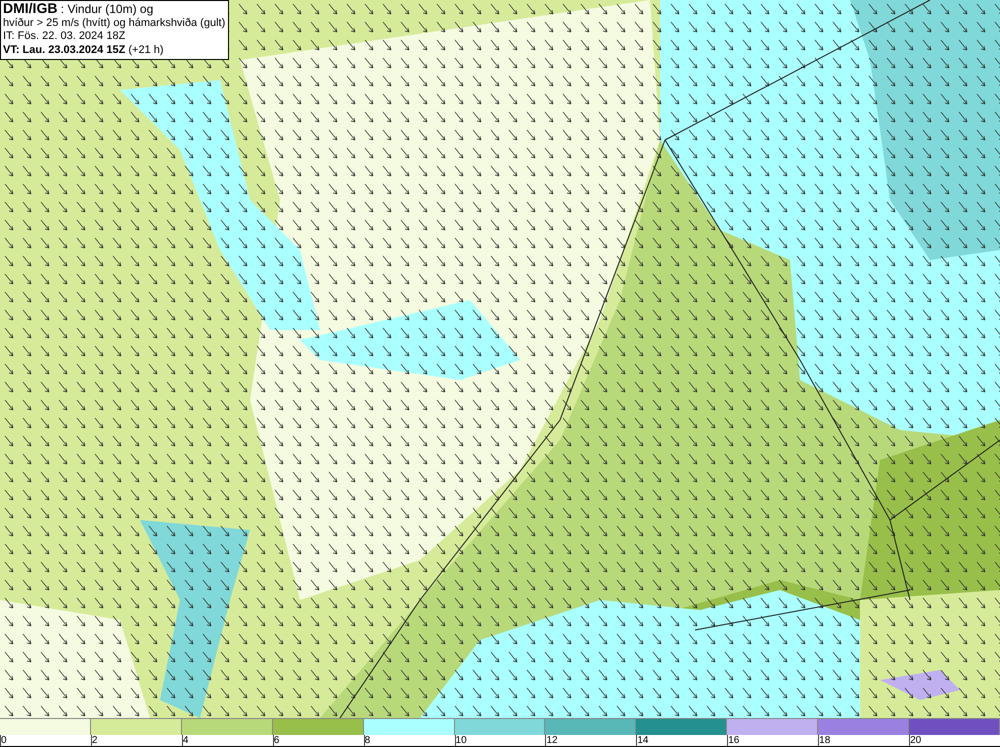  Describe the element at coordinates (734, 740) in the screenshot. I see `scale-label: 16` at that location.